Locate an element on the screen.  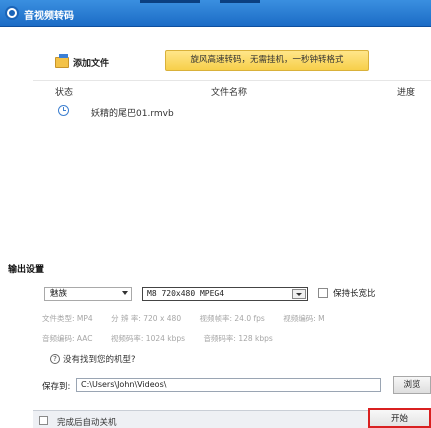
add-file-button: 添加文件 is located at coordinates (82, 62).